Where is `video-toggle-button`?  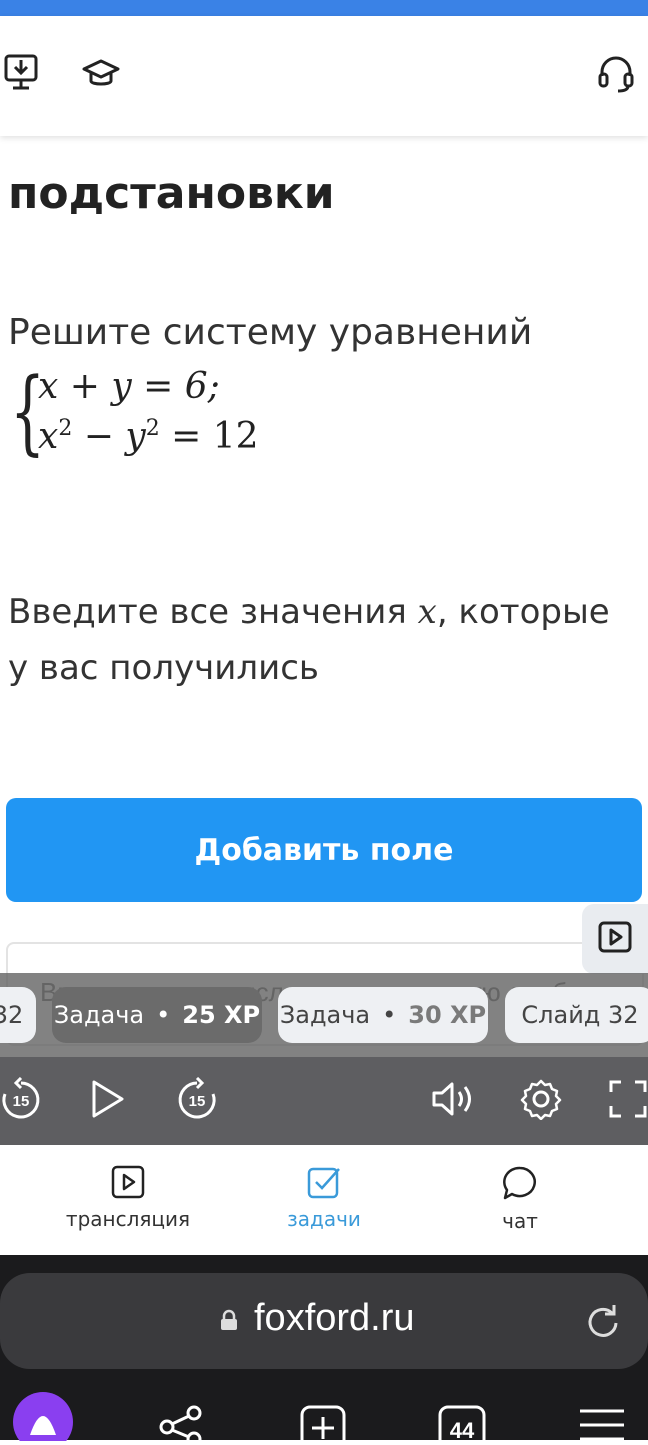
video-toggle-button is located at coordinates (615, 939).